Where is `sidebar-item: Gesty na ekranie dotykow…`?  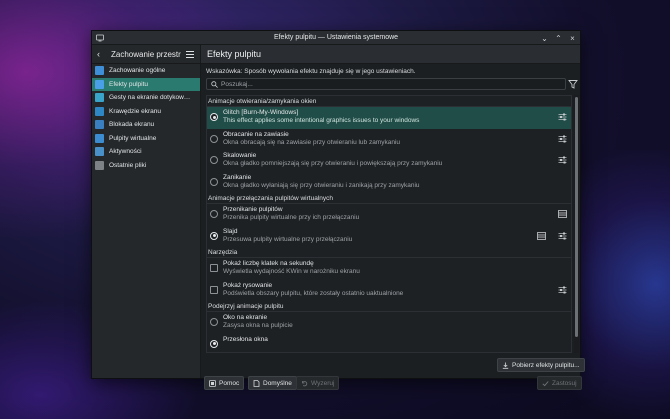
sidebar-item: Gesty na ekranie dotykow… is located at coordinates (146, 98).